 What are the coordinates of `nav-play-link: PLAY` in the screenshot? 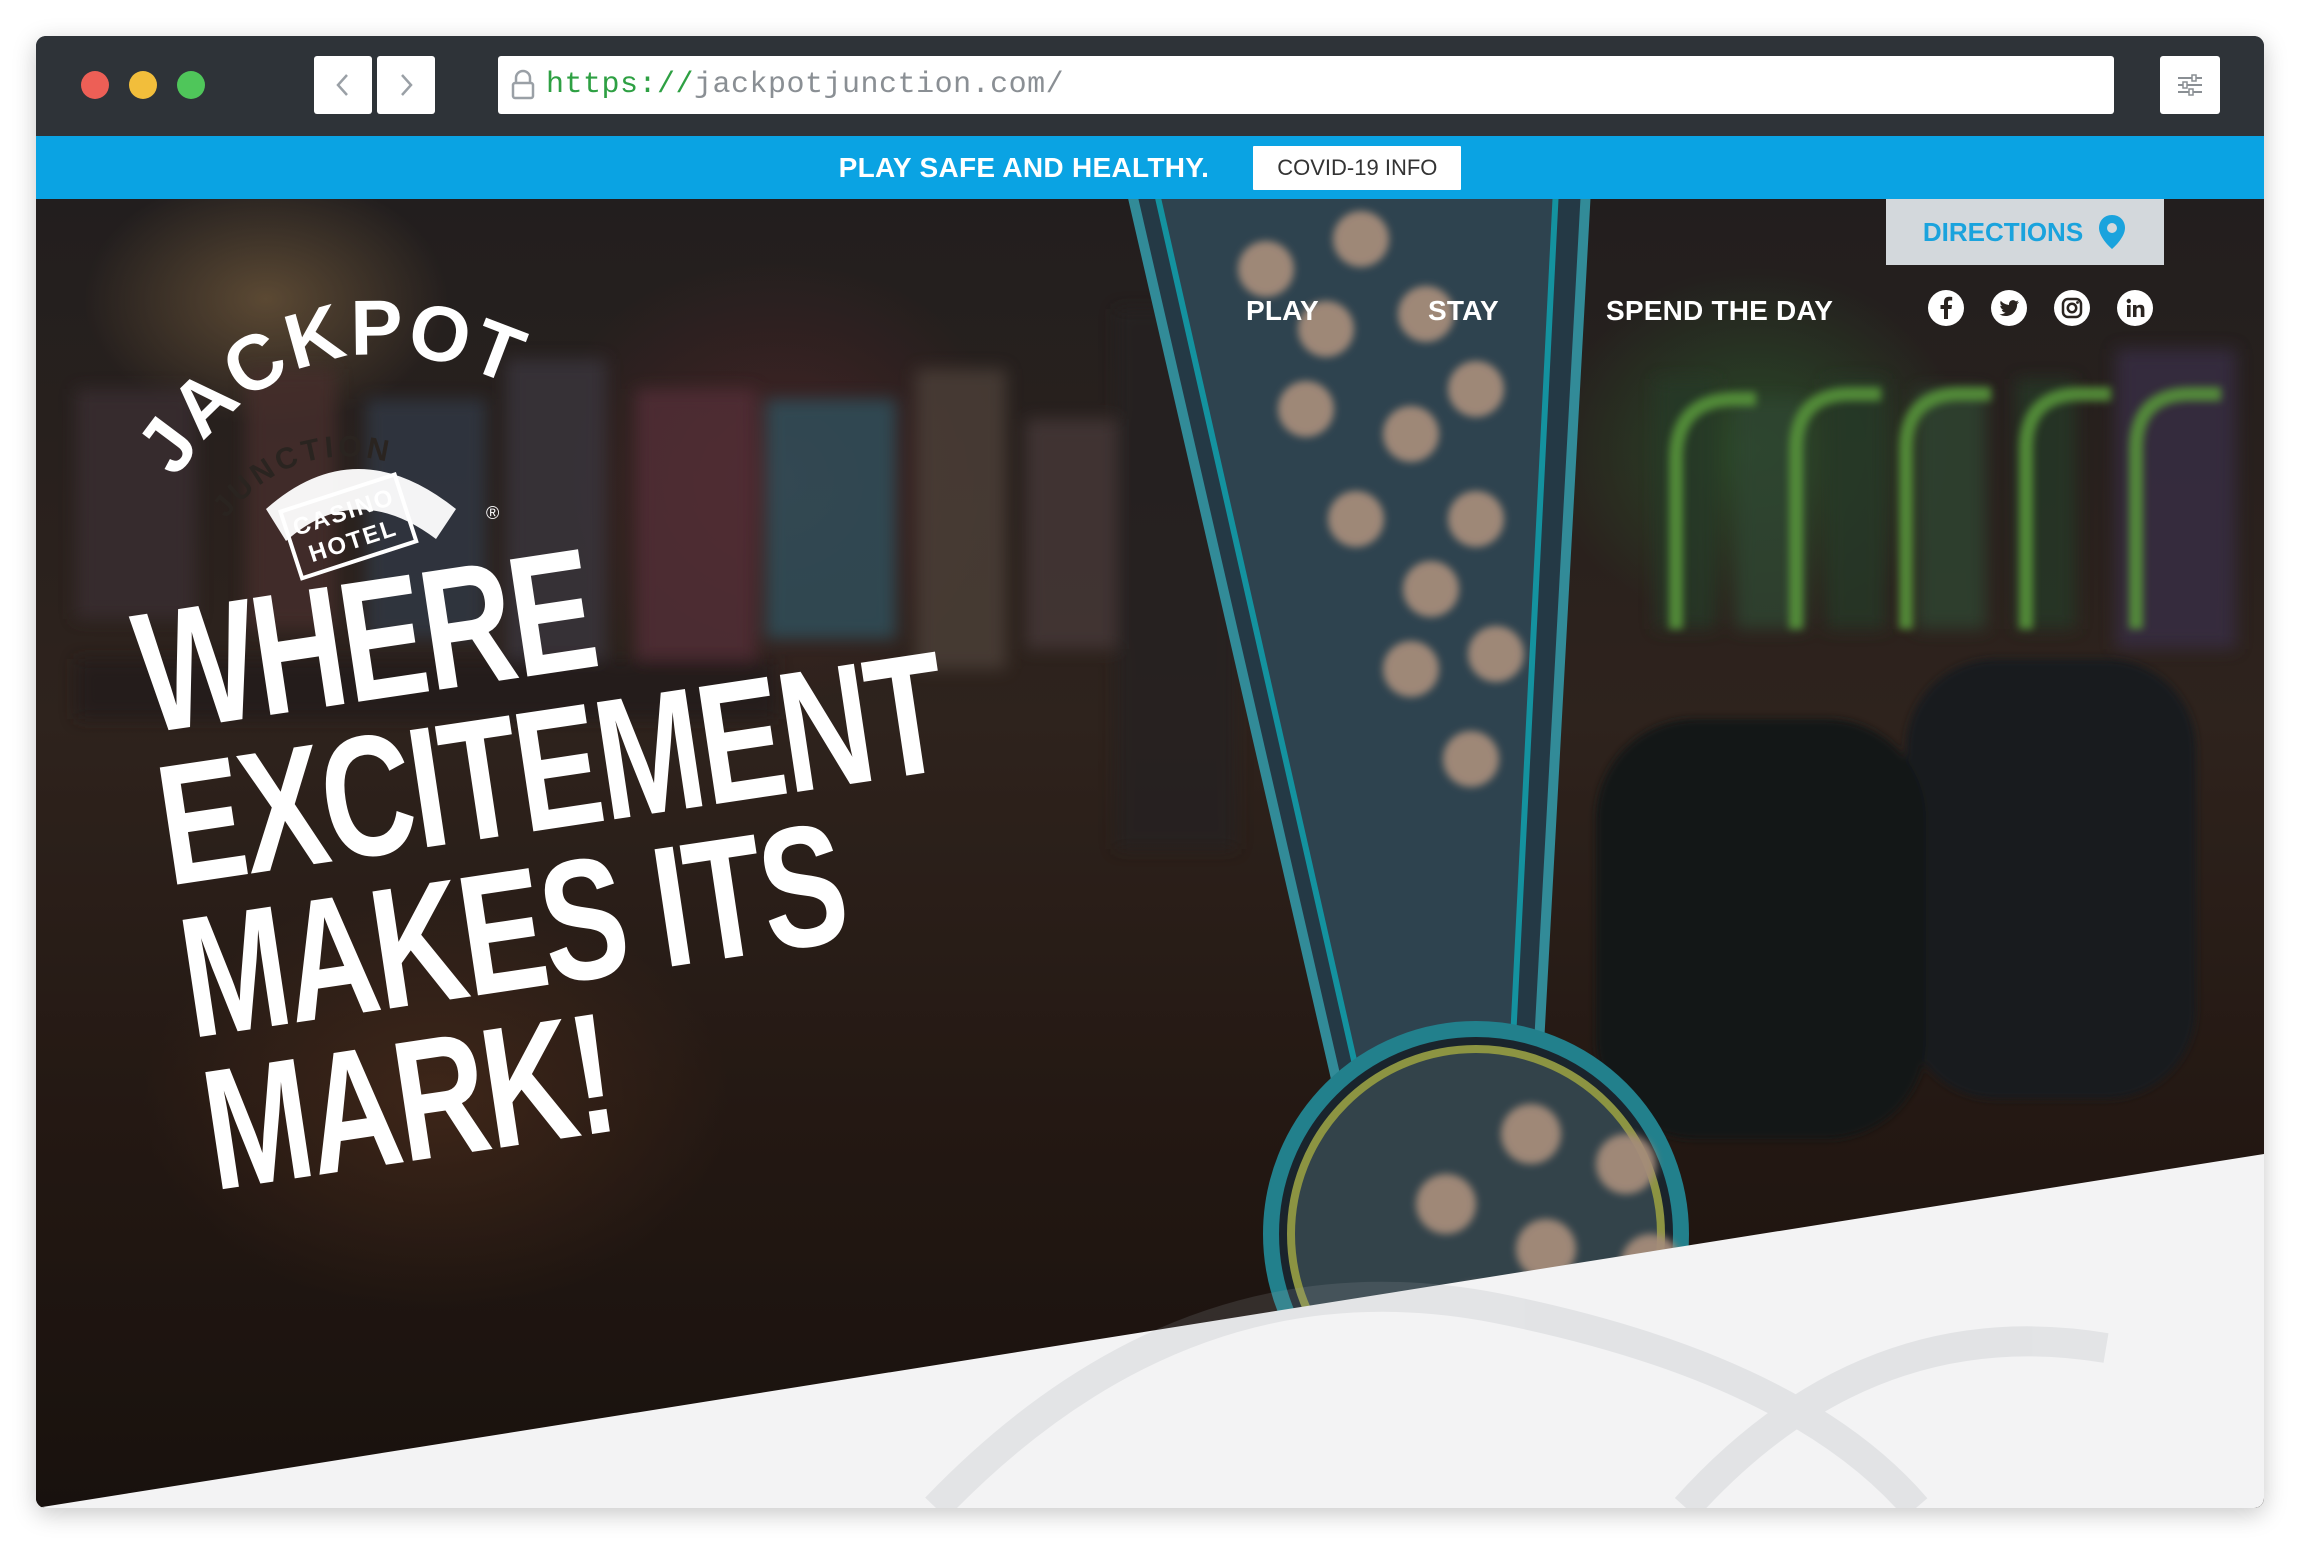 It's located at (1282, 311).